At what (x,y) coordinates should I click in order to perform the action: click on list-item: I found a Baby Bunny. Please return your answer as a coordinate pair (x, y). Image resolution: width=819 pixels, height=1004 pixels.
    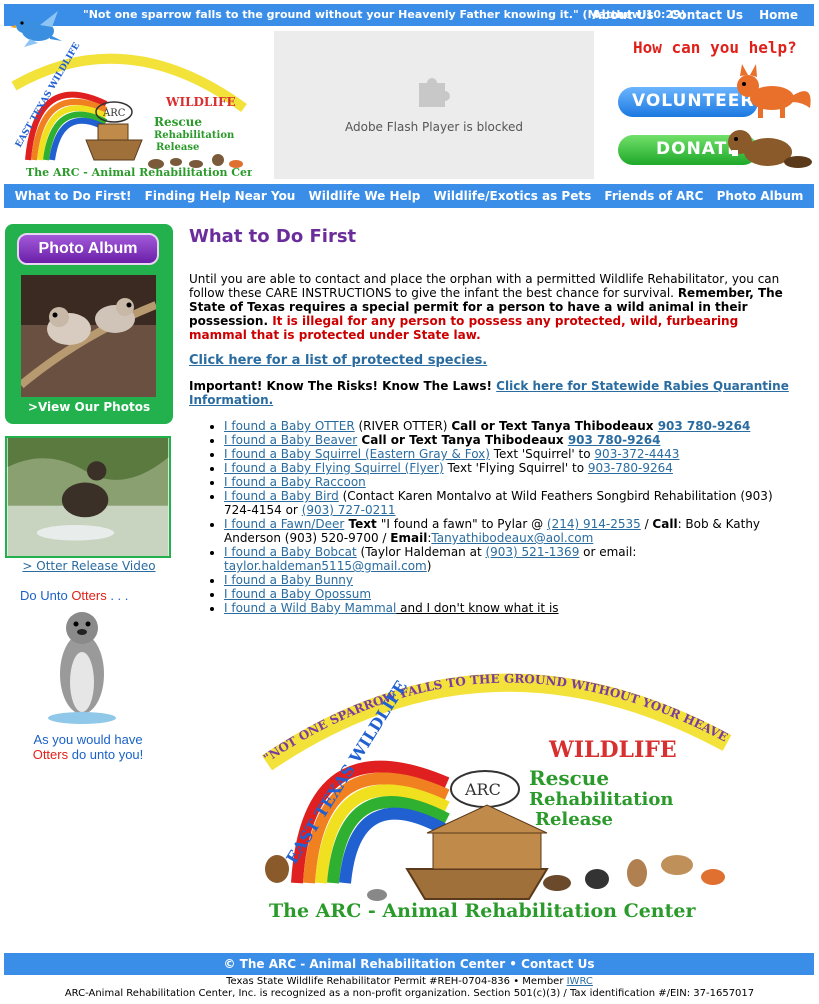
    Looking at the image, I should click on (511, 580).